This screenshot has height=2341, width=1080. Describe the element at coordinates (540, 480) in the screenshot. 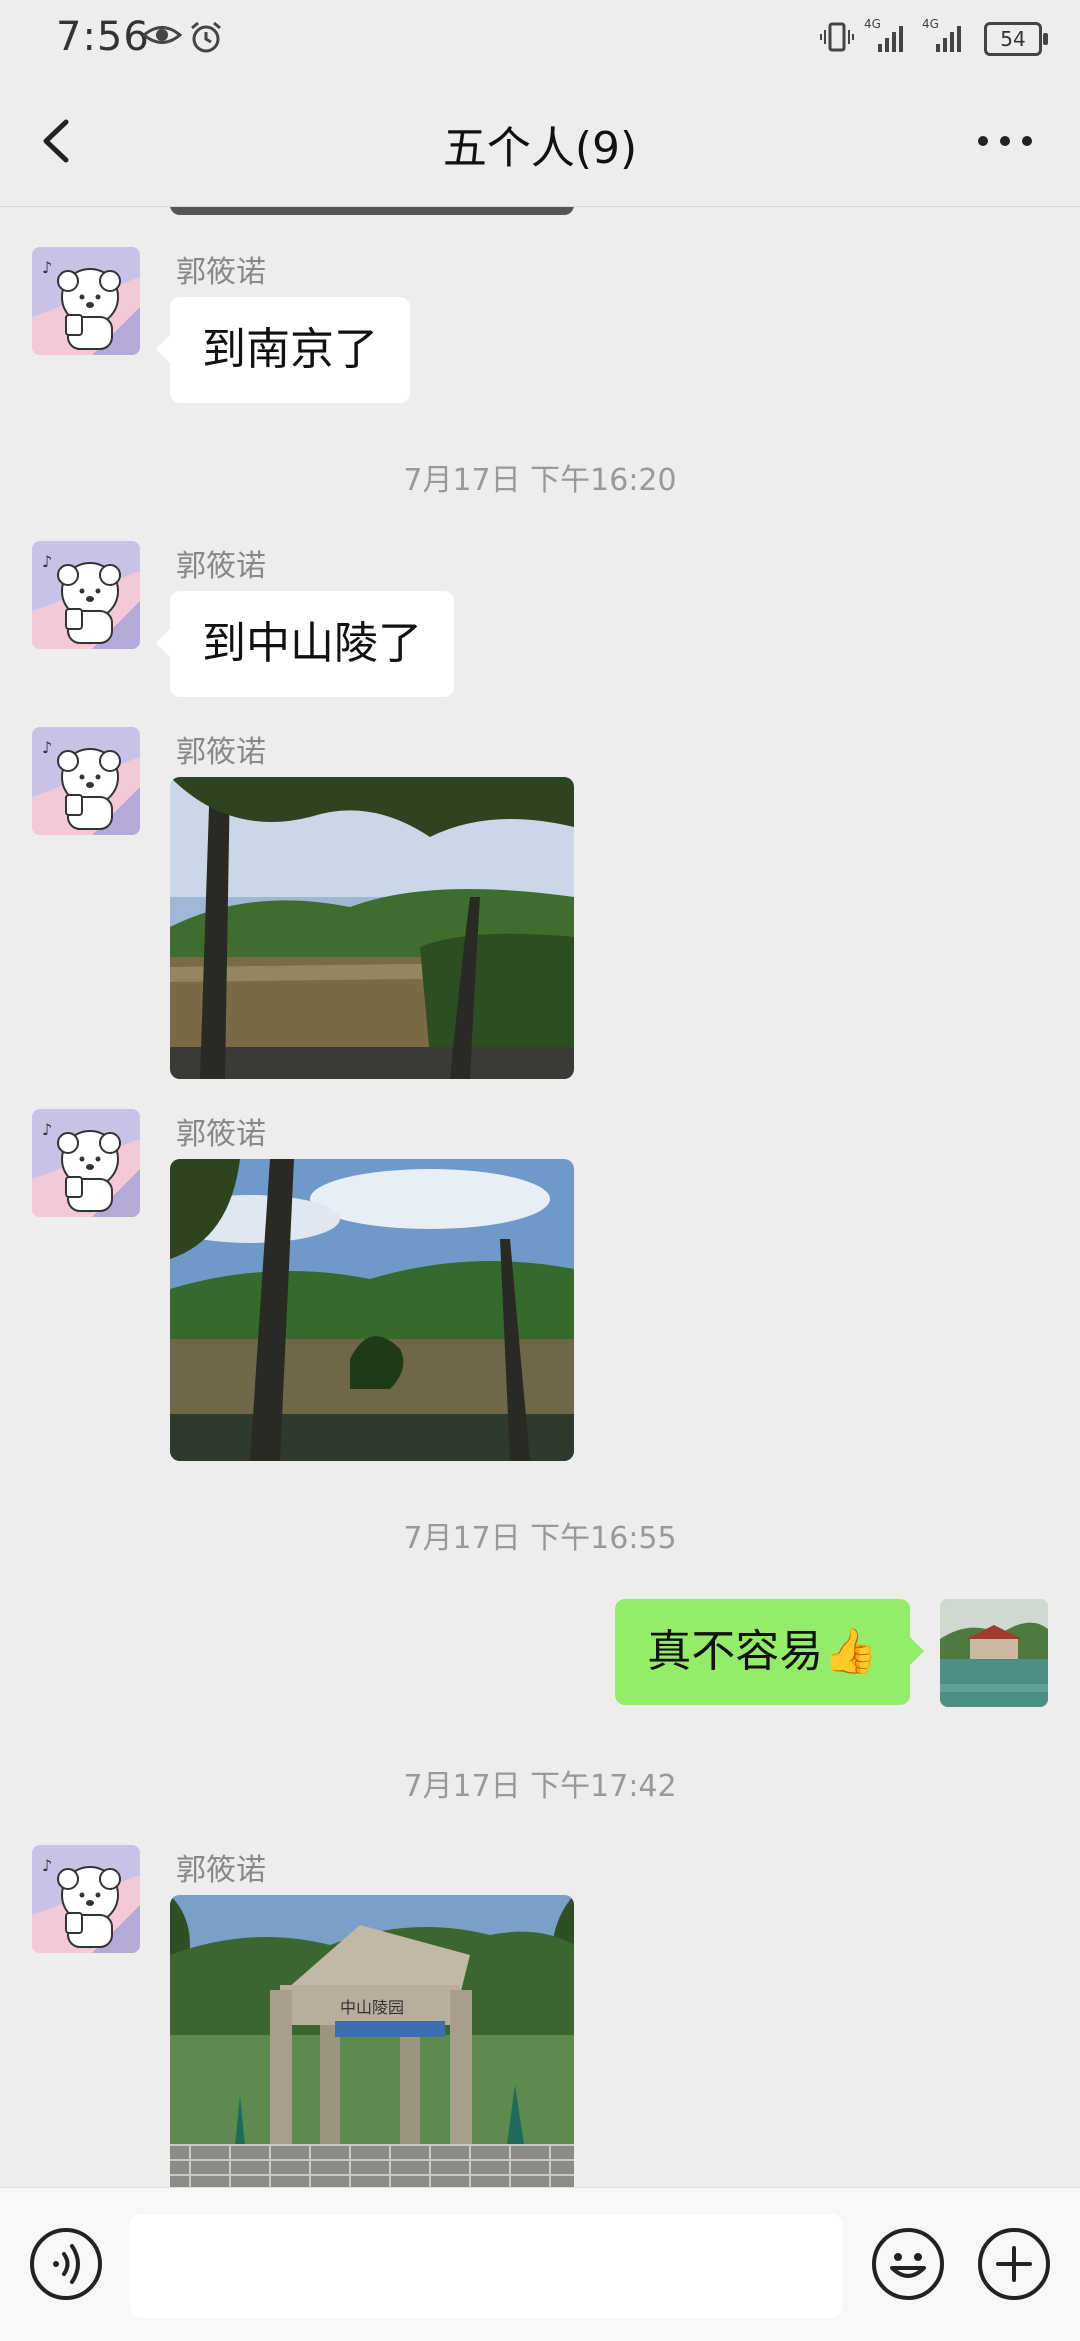

I see `timestamp: 7月17日 下午16:20` at that location.